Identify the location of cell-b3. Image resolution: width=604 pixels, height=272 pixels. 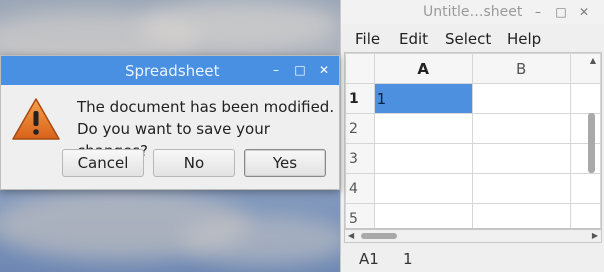
(521, 158).